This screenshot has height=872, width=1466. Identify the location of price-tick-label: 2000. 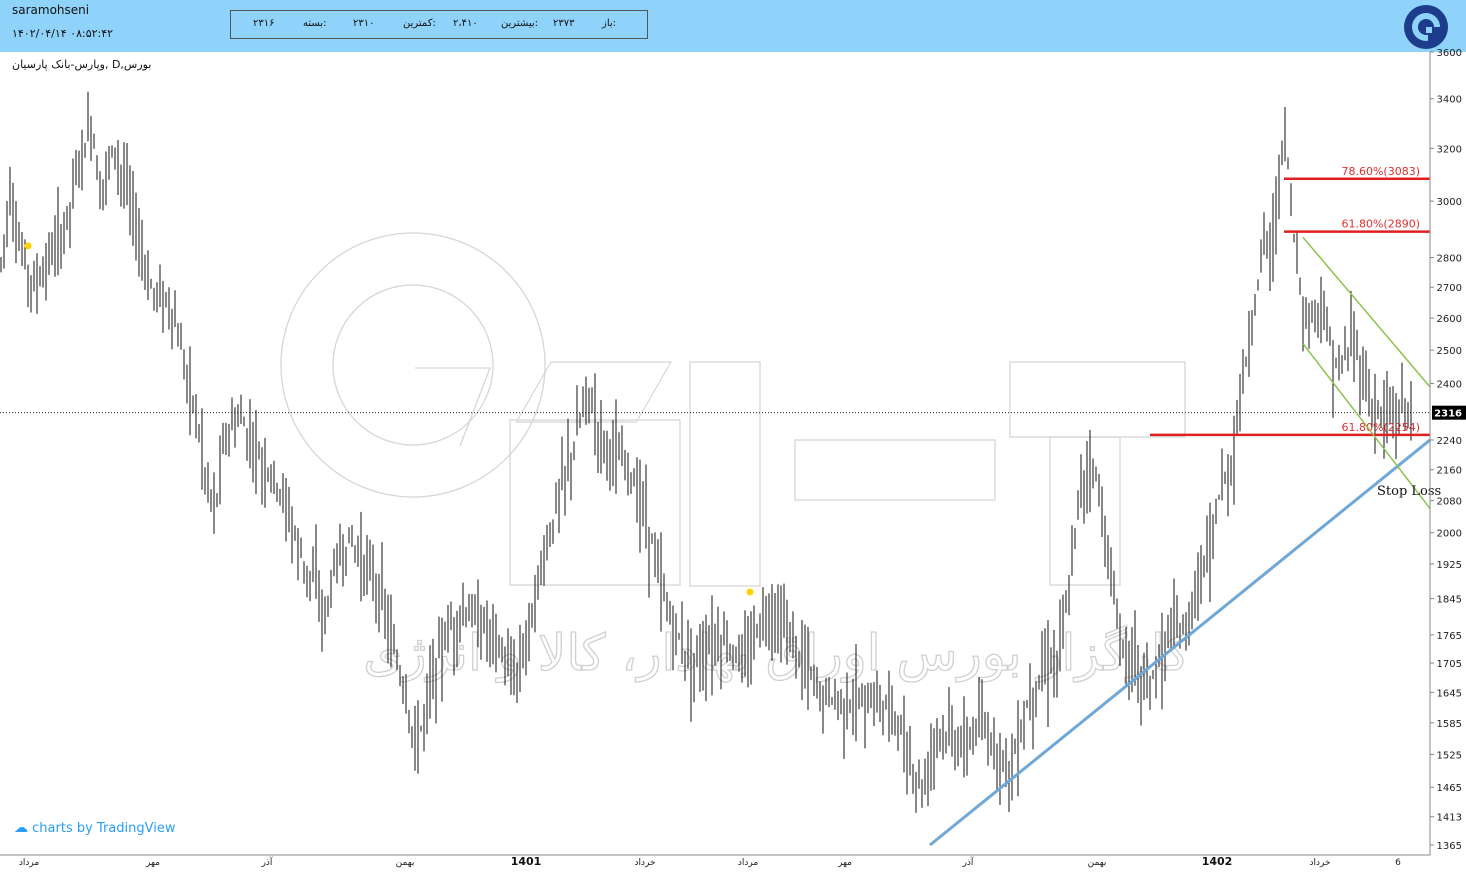
(1449, 534).